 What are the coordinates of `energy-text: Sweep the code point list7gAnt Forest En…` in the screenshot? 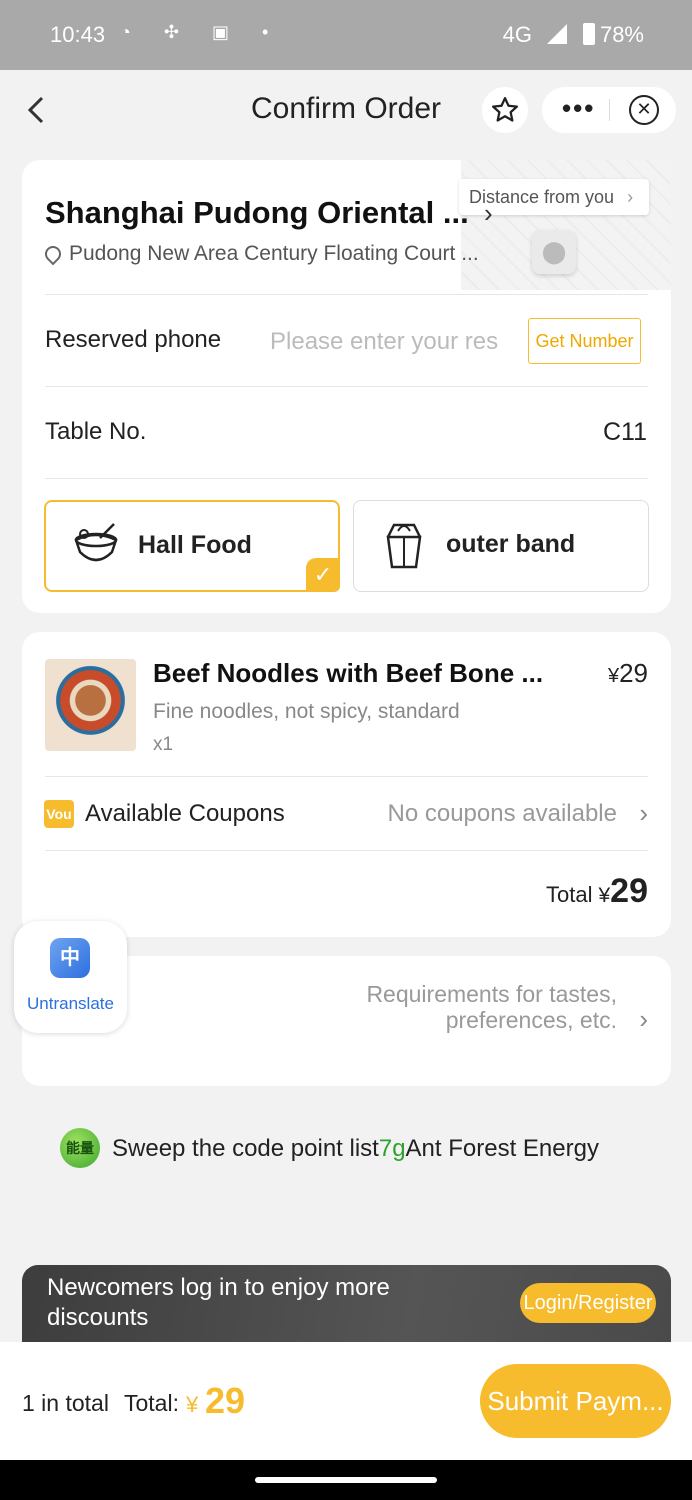 It's located at (355, 1149).